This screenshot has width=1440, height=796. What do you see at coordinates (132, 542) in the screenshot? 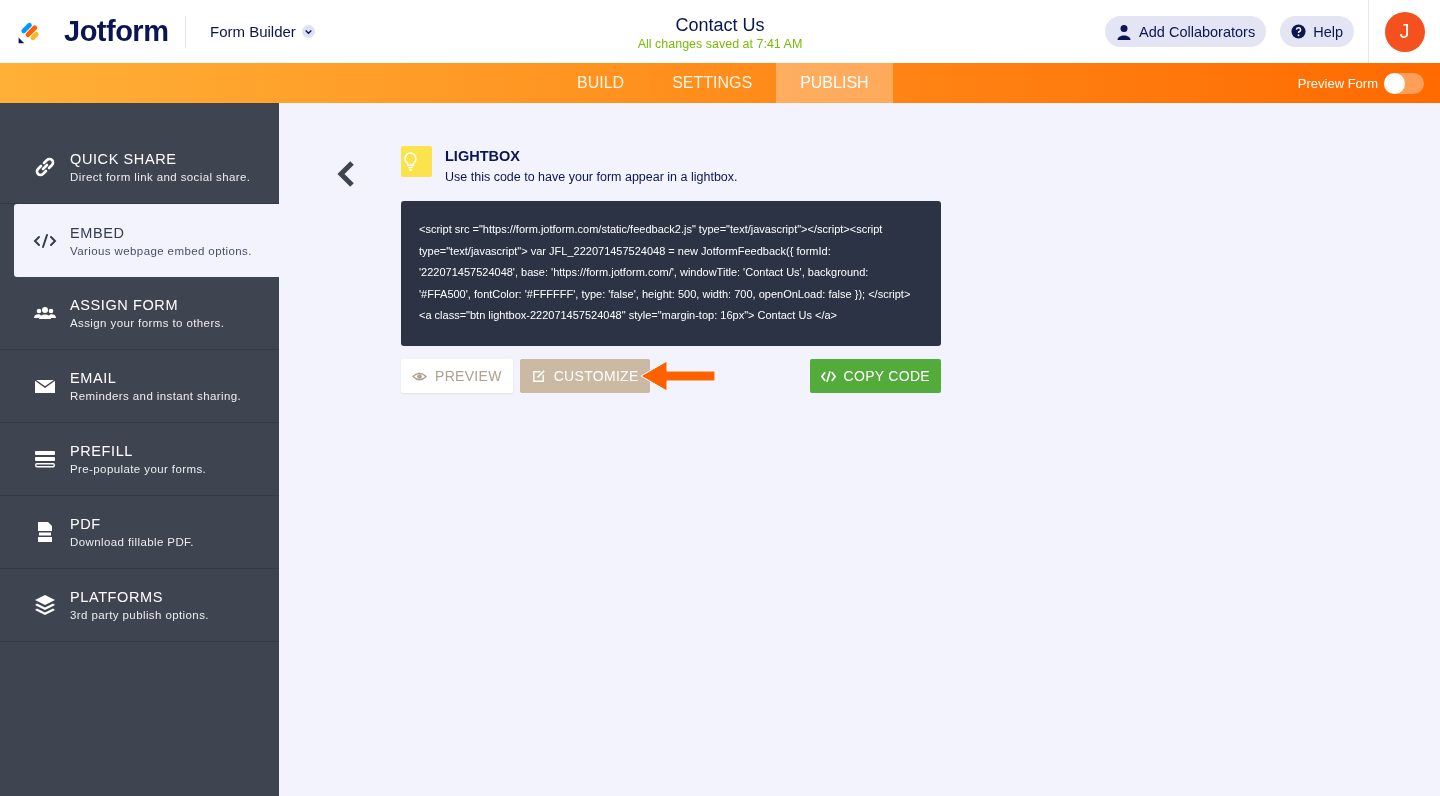
I see `item-subtitle: Download fillable PDF.` at bounding box center [132, 542].